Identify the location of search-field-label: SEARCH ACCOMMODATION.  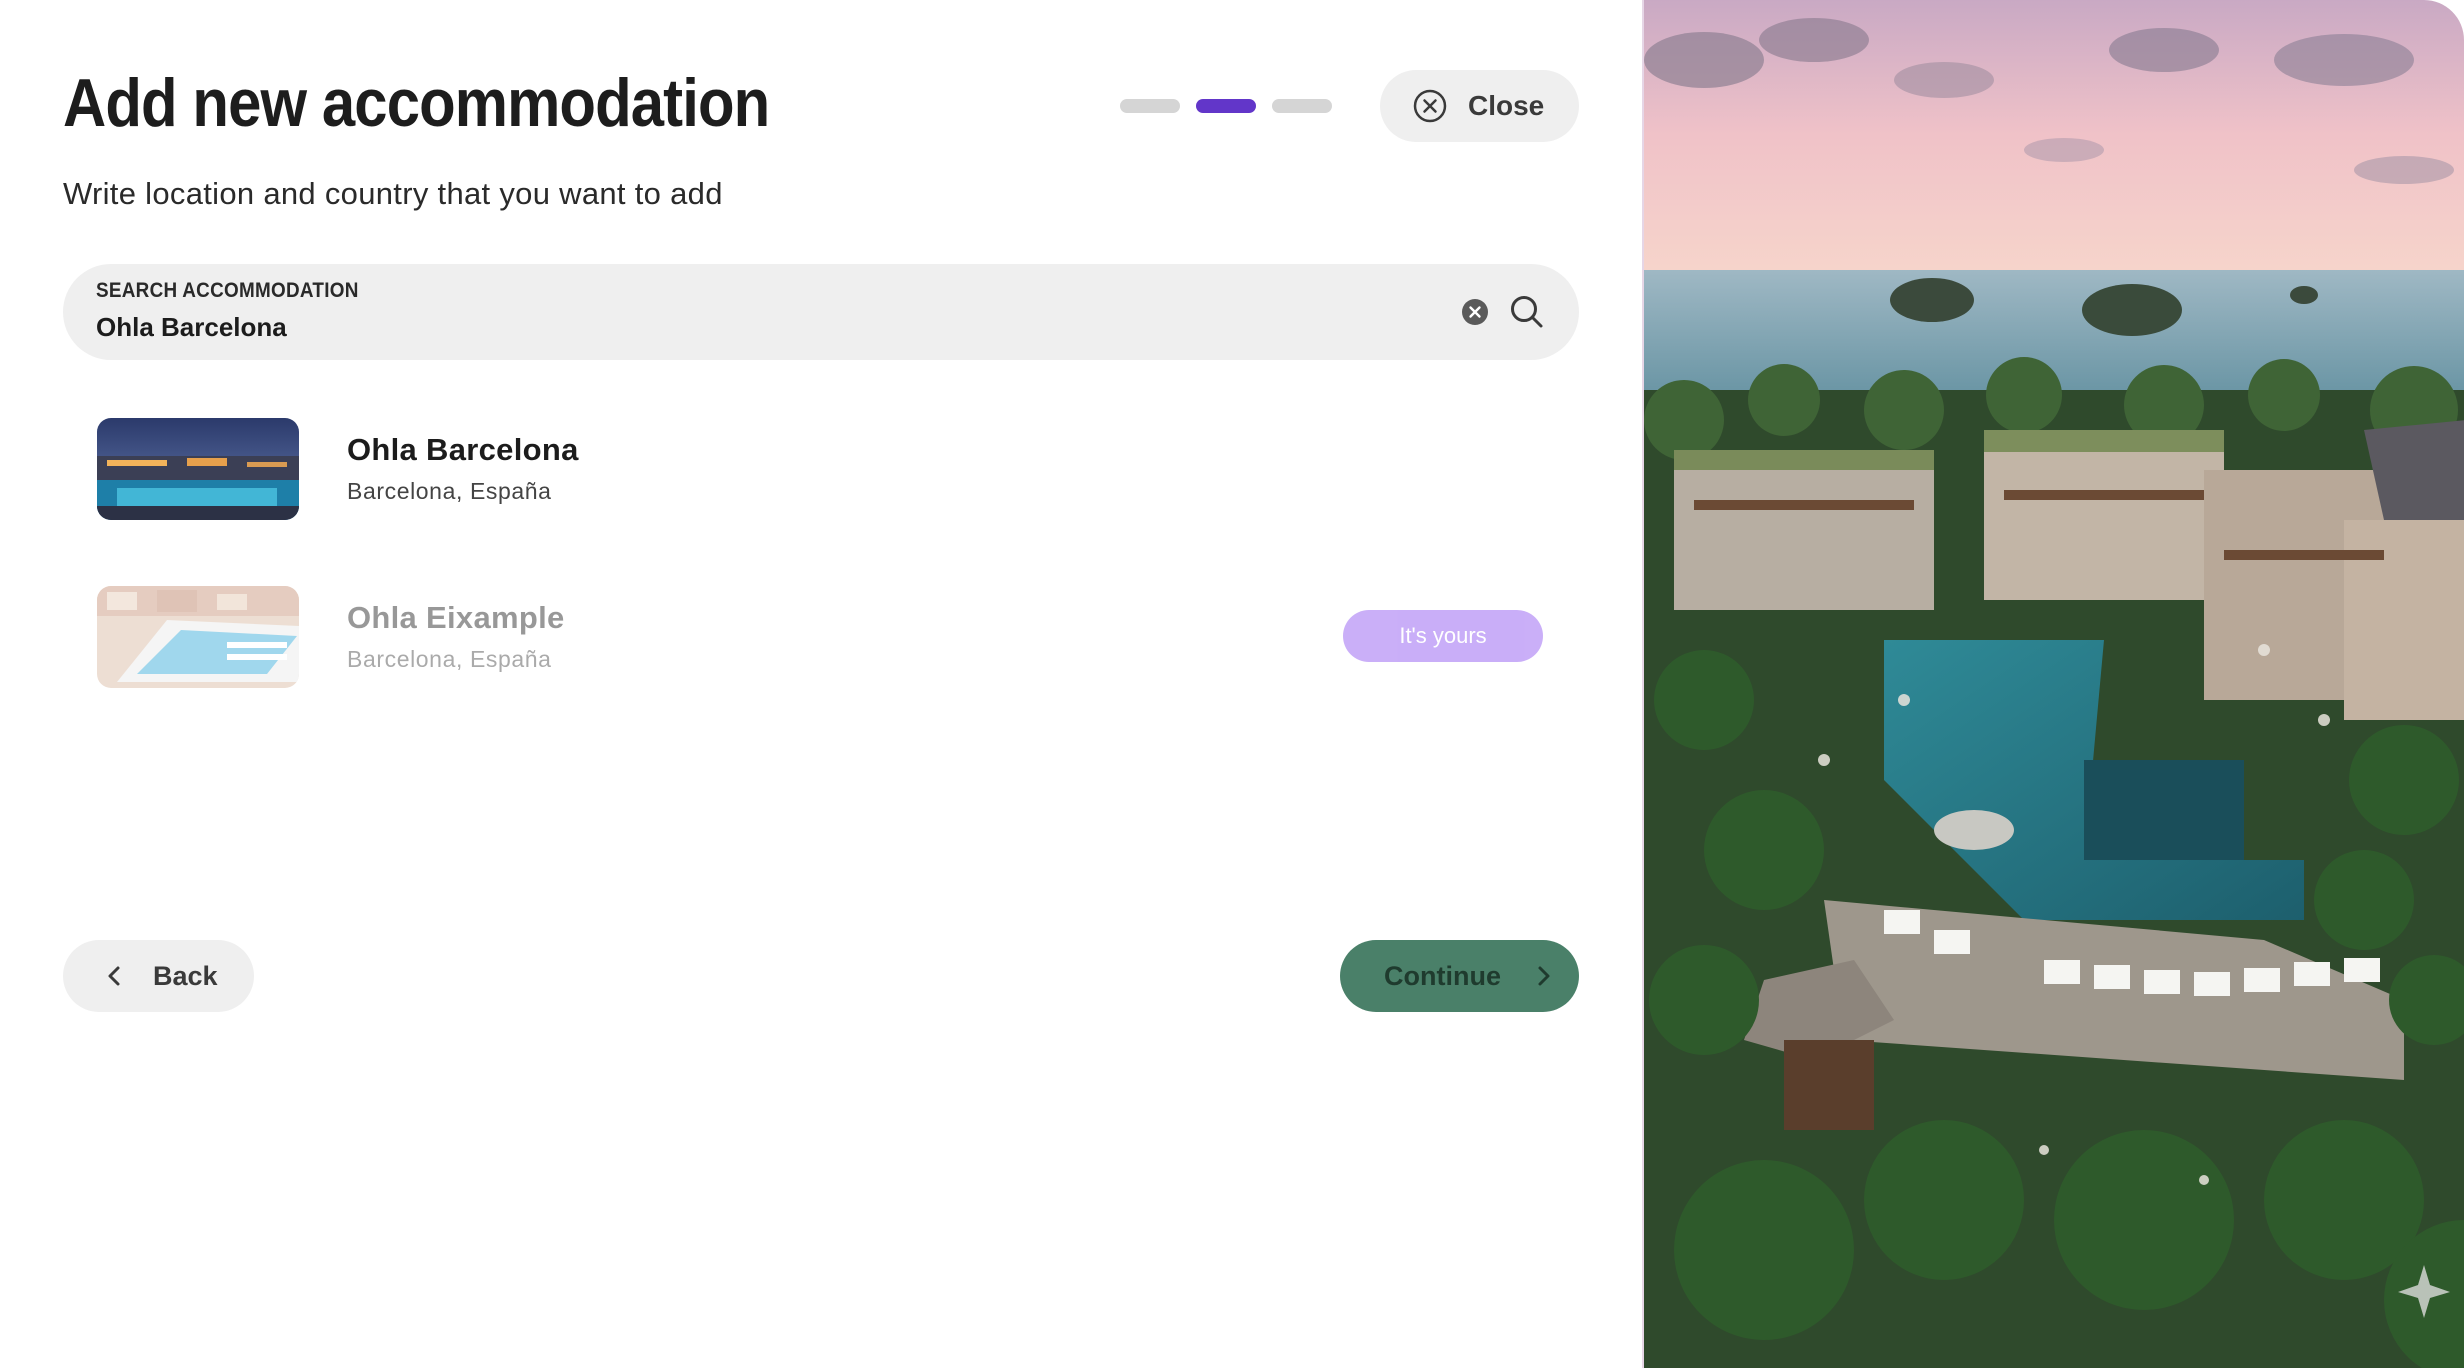
(227, 290).